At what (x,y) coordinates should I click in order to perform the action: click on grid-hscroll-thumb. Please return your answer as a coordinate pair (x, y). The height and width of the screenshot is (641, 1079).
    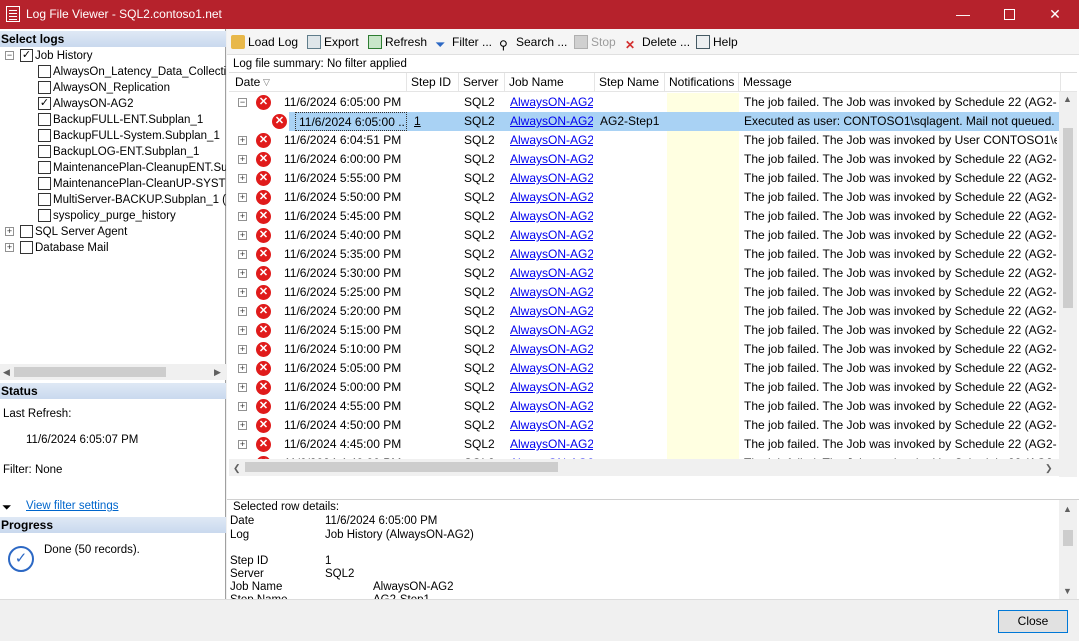
    Looking at the image, I should click on (401, 467).